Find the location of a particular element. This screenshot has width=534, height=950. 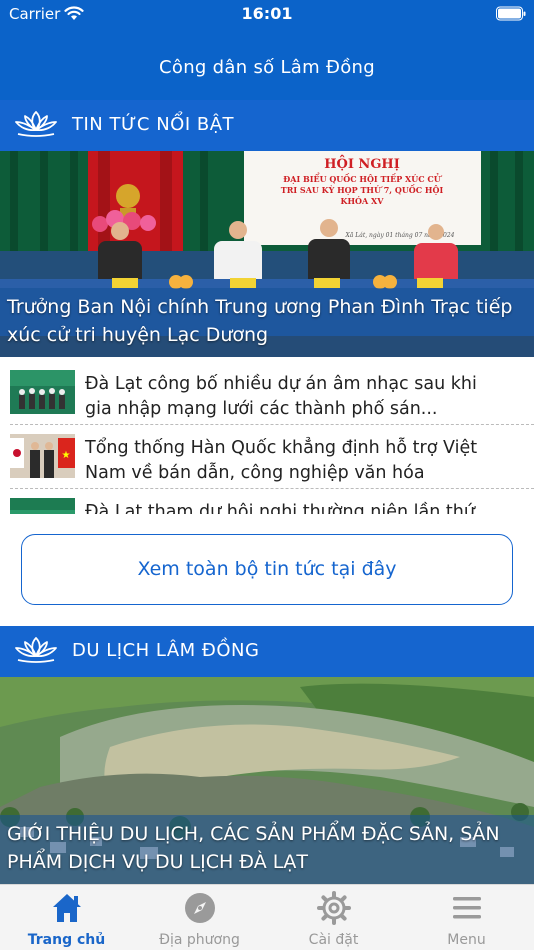

status-bar: Carrier 16:01 is located at coordinates (267, 15).